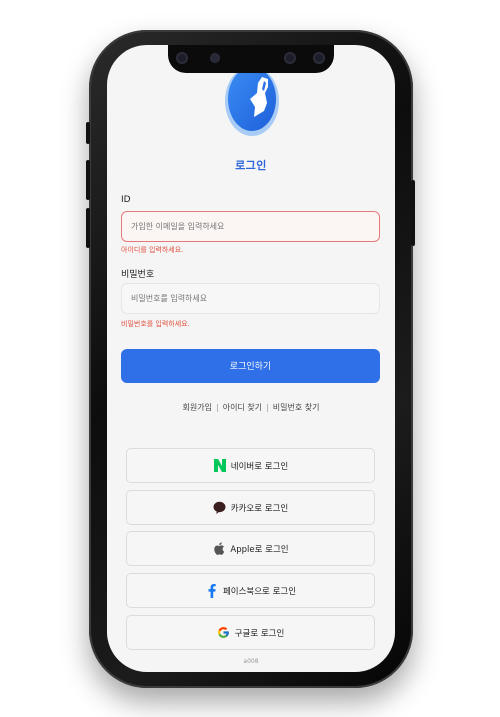  Describe the element at coordinates (212, 590) in the screenshot. I see `facebook-icon` at that location.